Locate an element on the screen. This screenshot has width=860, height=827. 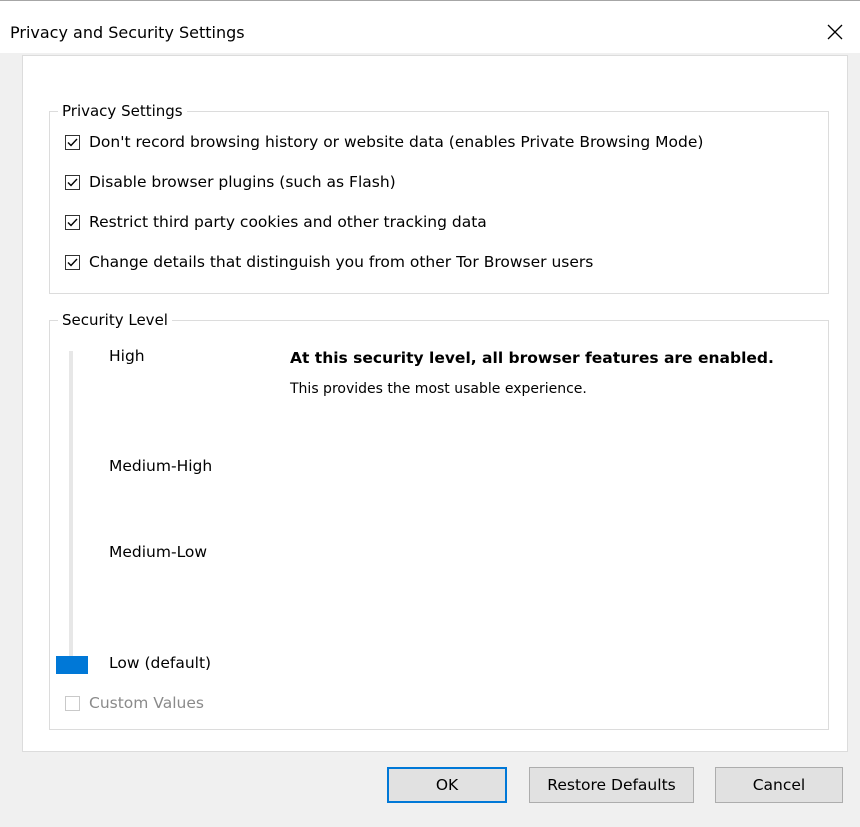
window-title: Privacy and Security Settings is located at coordinates (127, 32).